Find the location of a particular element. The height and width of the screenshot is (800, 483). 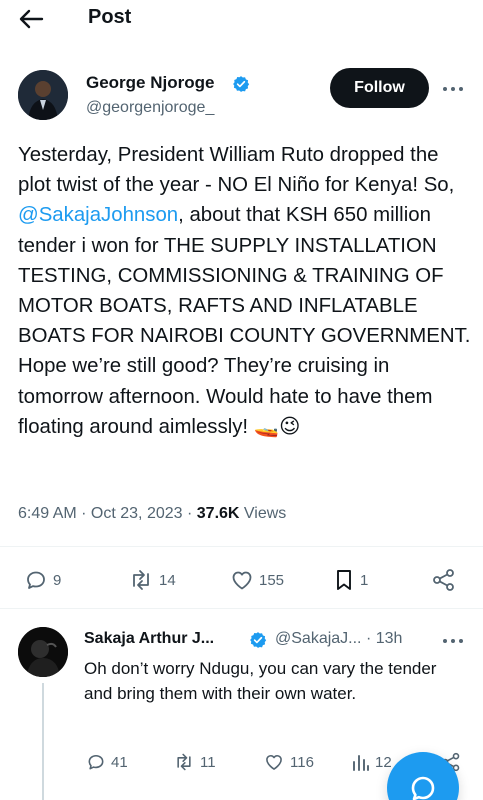

reply-action: 9 is located at coordinates (42, 580).